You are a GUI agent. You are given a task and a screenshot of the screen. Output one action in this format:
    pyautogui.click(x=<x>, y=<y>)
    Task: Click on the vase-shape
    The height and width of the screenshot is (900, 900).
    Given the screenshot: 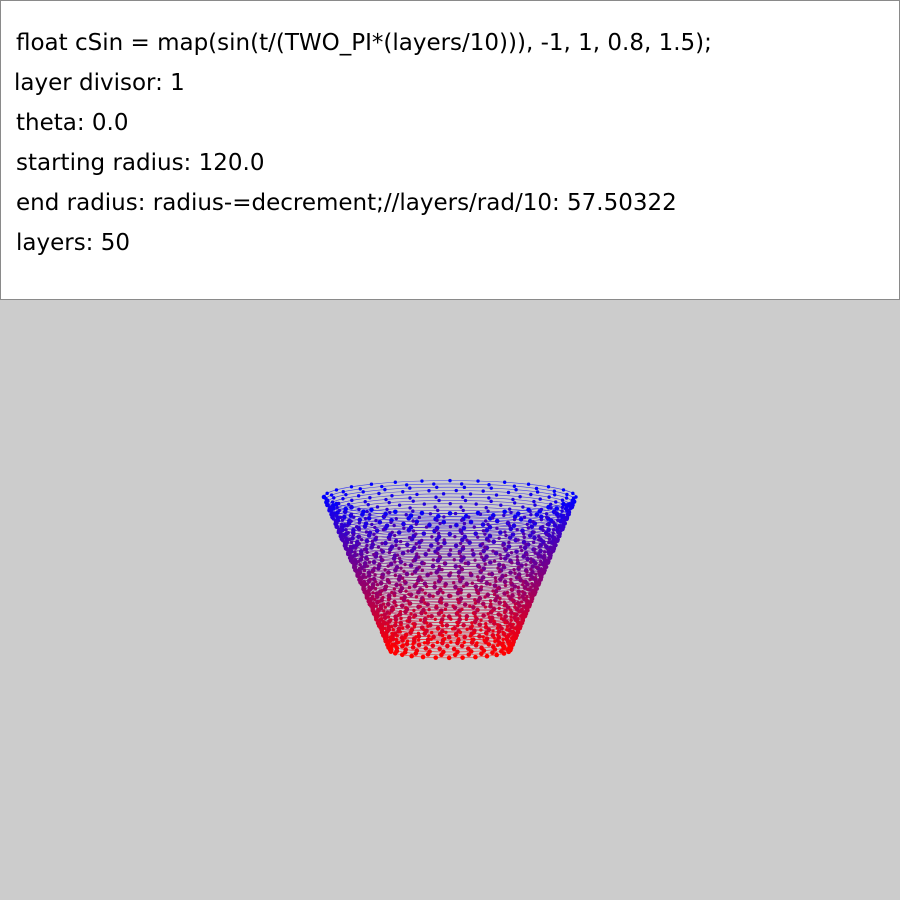 What is the action you would take?
    pyautogui.click(x=449, y=569)
    